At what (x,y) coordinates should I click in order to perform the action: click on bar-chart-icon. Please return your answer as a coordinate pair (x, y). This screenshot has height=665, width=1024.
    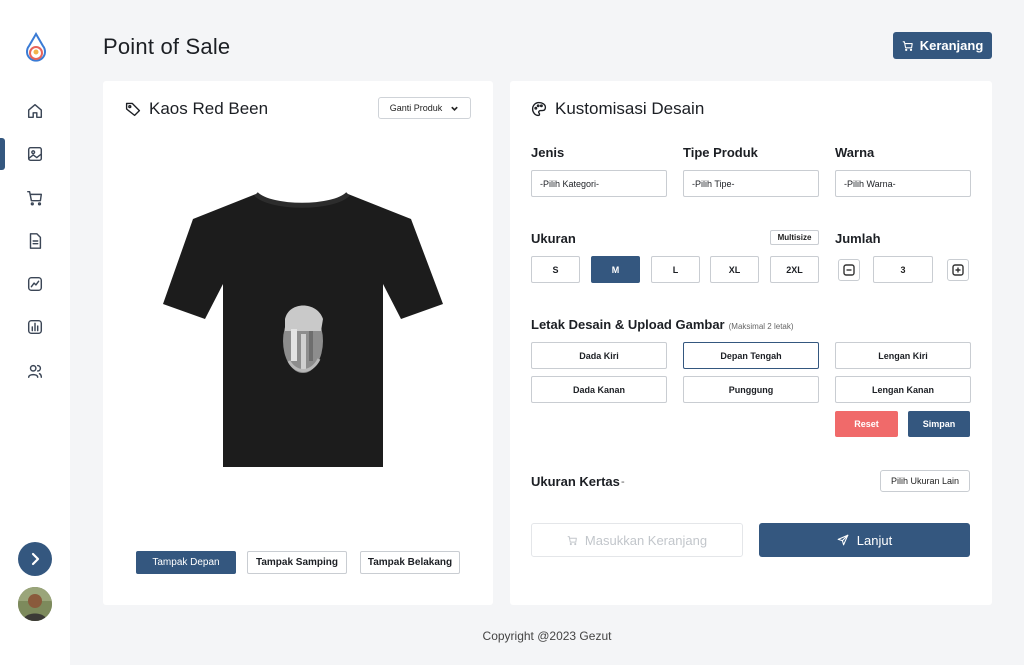
    Looking at the image, I should click on (35, 327).